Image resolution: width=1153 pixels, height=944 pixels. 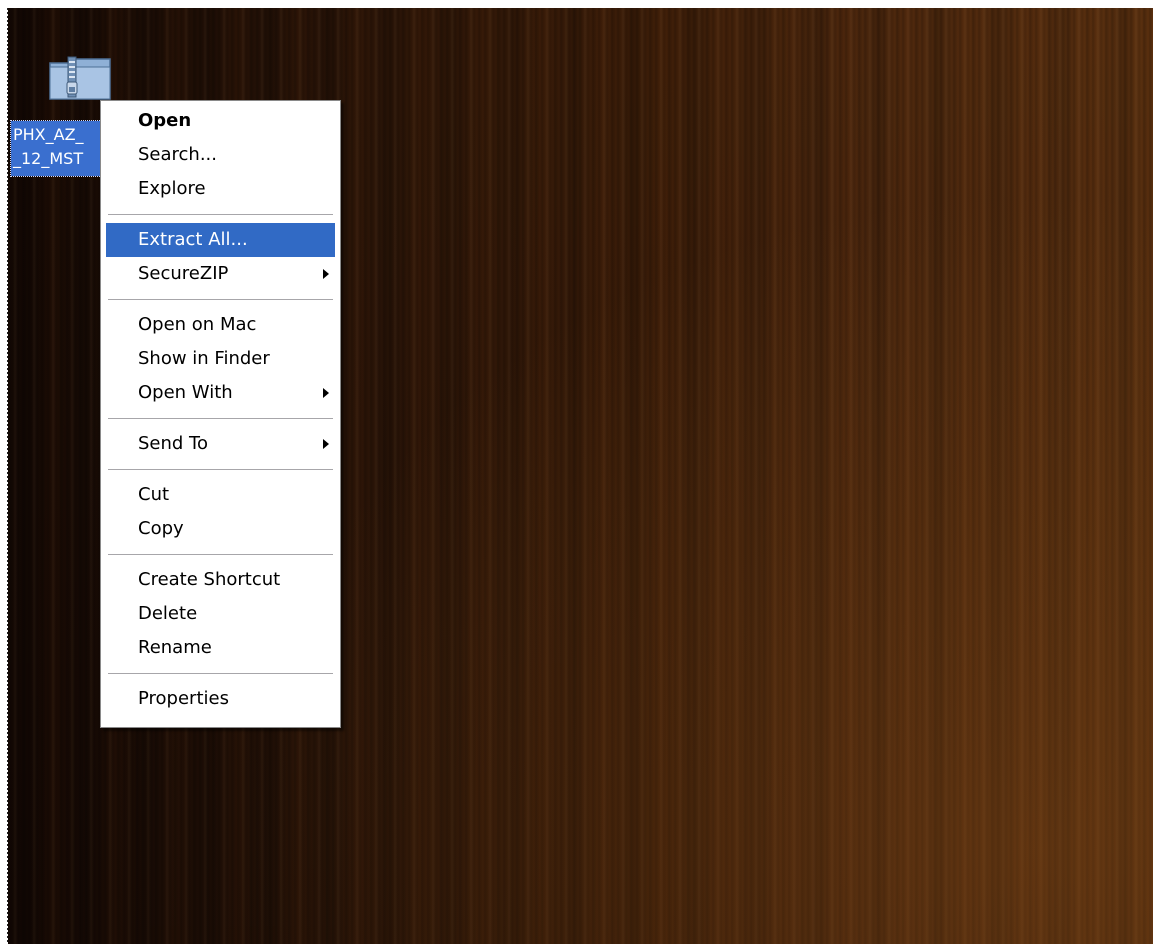 I want to click on screen-left-edge, so click(x=4, y=476).